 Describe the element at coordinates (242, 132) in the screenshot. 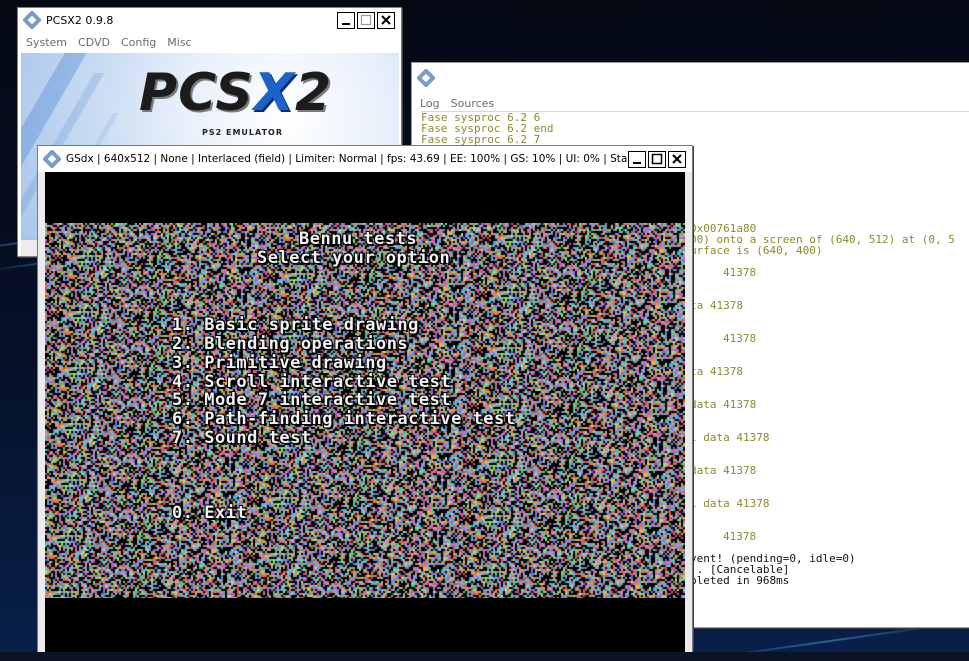

I see `pcsx2-logo-subtitle: PS2 EMULATOR` at that location.